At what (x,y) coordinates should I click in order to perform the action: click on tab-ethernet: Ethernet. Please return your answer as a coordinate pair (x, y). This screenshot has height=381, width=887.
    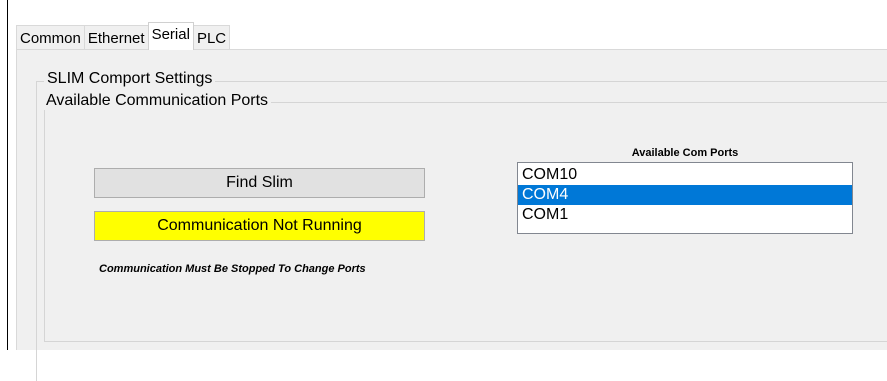
    Looking at the image, I should click on (116, 37).